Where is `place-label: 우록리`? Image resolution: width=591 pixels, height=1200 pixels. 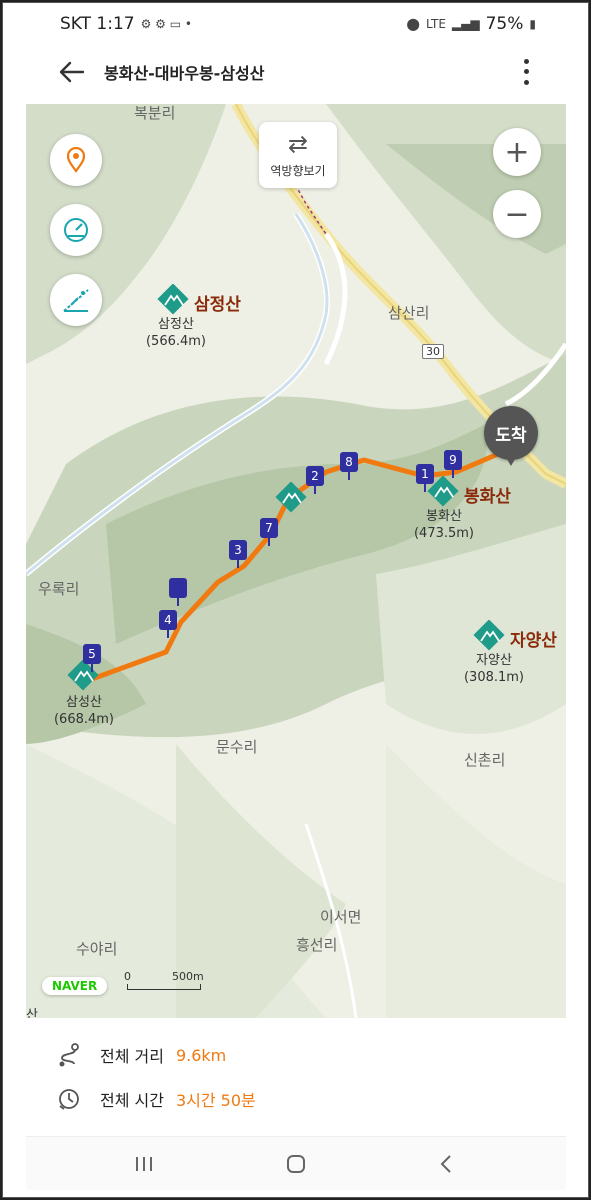 place-label: 우록리 is located at coordinates (59, 589).